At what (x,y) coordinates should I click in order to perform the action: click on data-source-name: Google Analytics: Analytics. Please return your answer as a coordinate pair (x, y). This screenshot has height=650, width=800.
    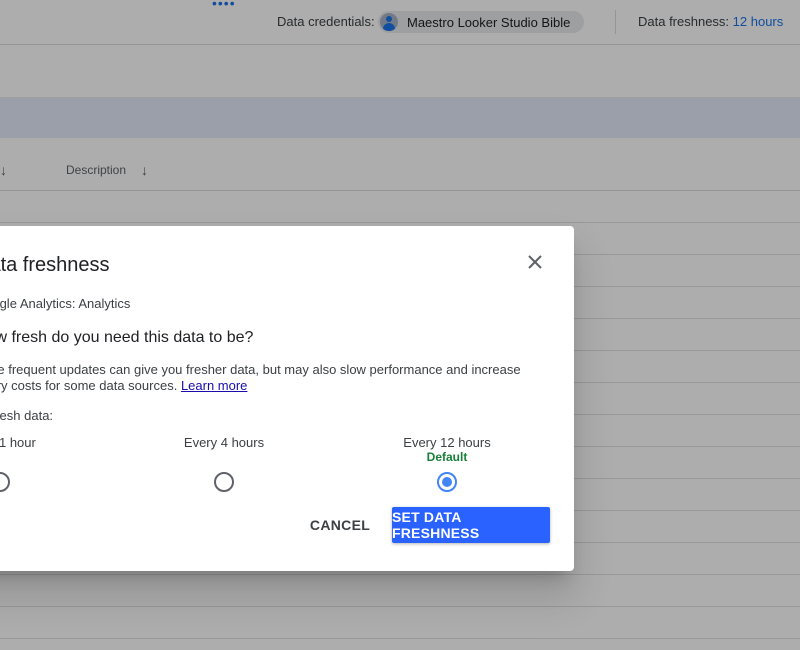
    Looking at the image, I should click on (65, 303).